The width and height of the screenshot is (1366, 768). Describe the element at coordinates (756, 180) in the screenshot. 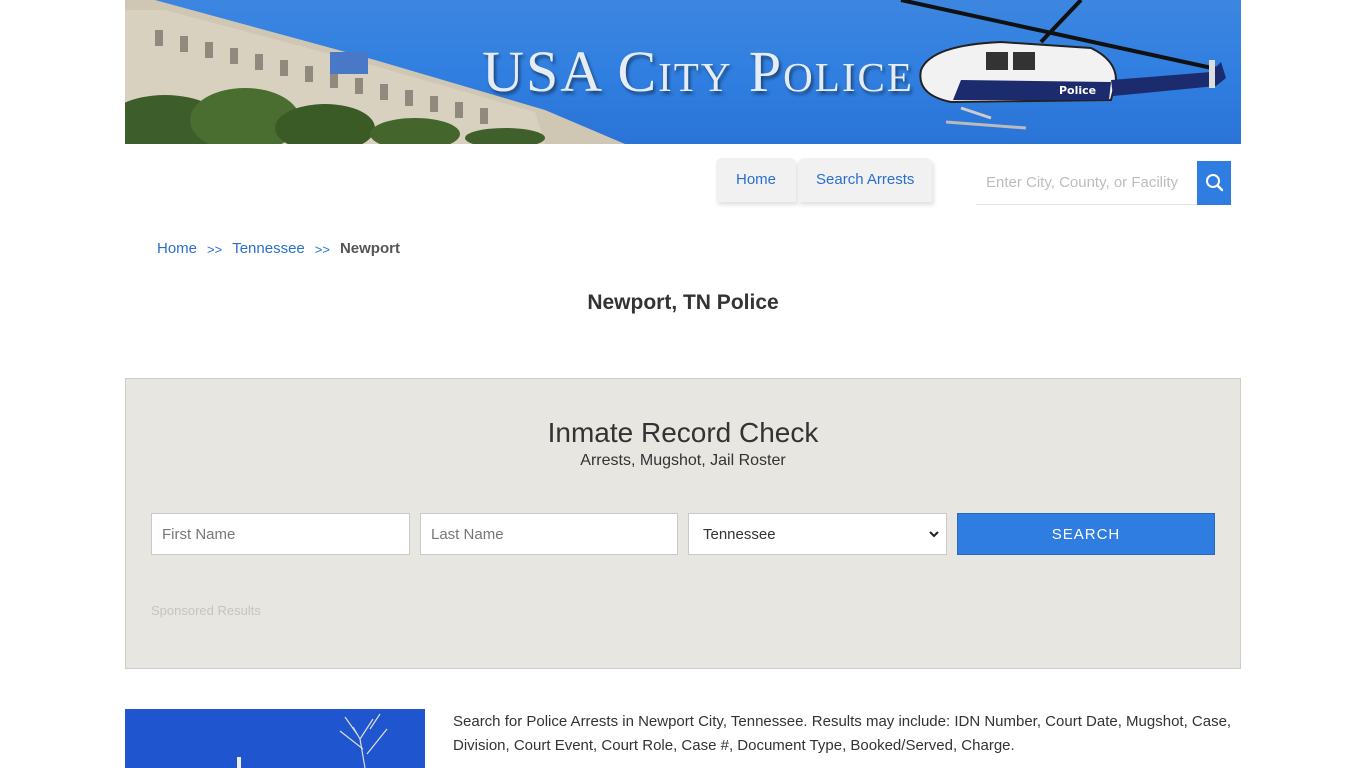

I see `nav-home: Home` at that location.